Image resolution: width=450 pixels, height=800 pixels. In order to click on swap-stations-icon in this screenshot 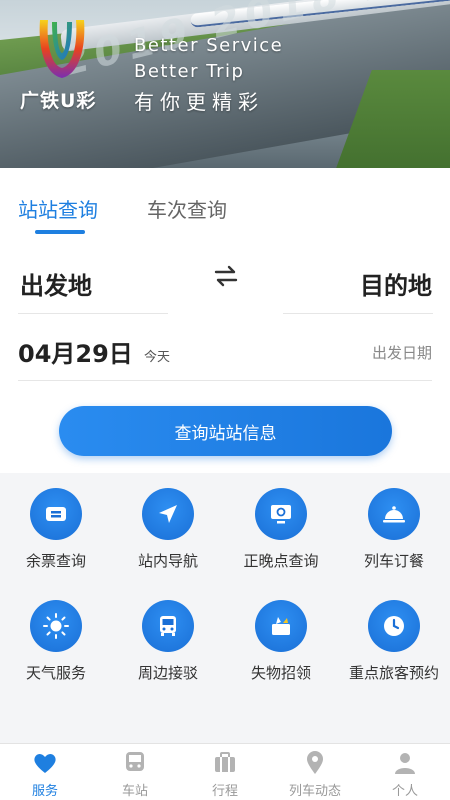, I will do `click(226, 276)`.